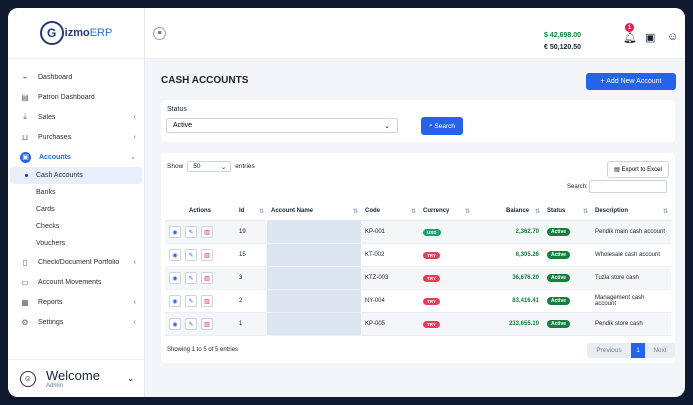 This screenshot has width=693, height=405. I want to click on cell-description: Pendik main cash account, so click(631, 232).